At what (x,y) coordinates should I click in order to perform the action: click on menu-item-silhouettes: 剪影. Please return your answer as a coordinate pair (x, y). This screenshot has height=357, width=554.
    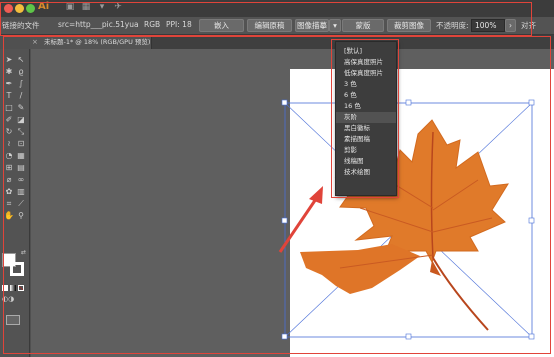
    Looking at the image, I should click on (366, 150).